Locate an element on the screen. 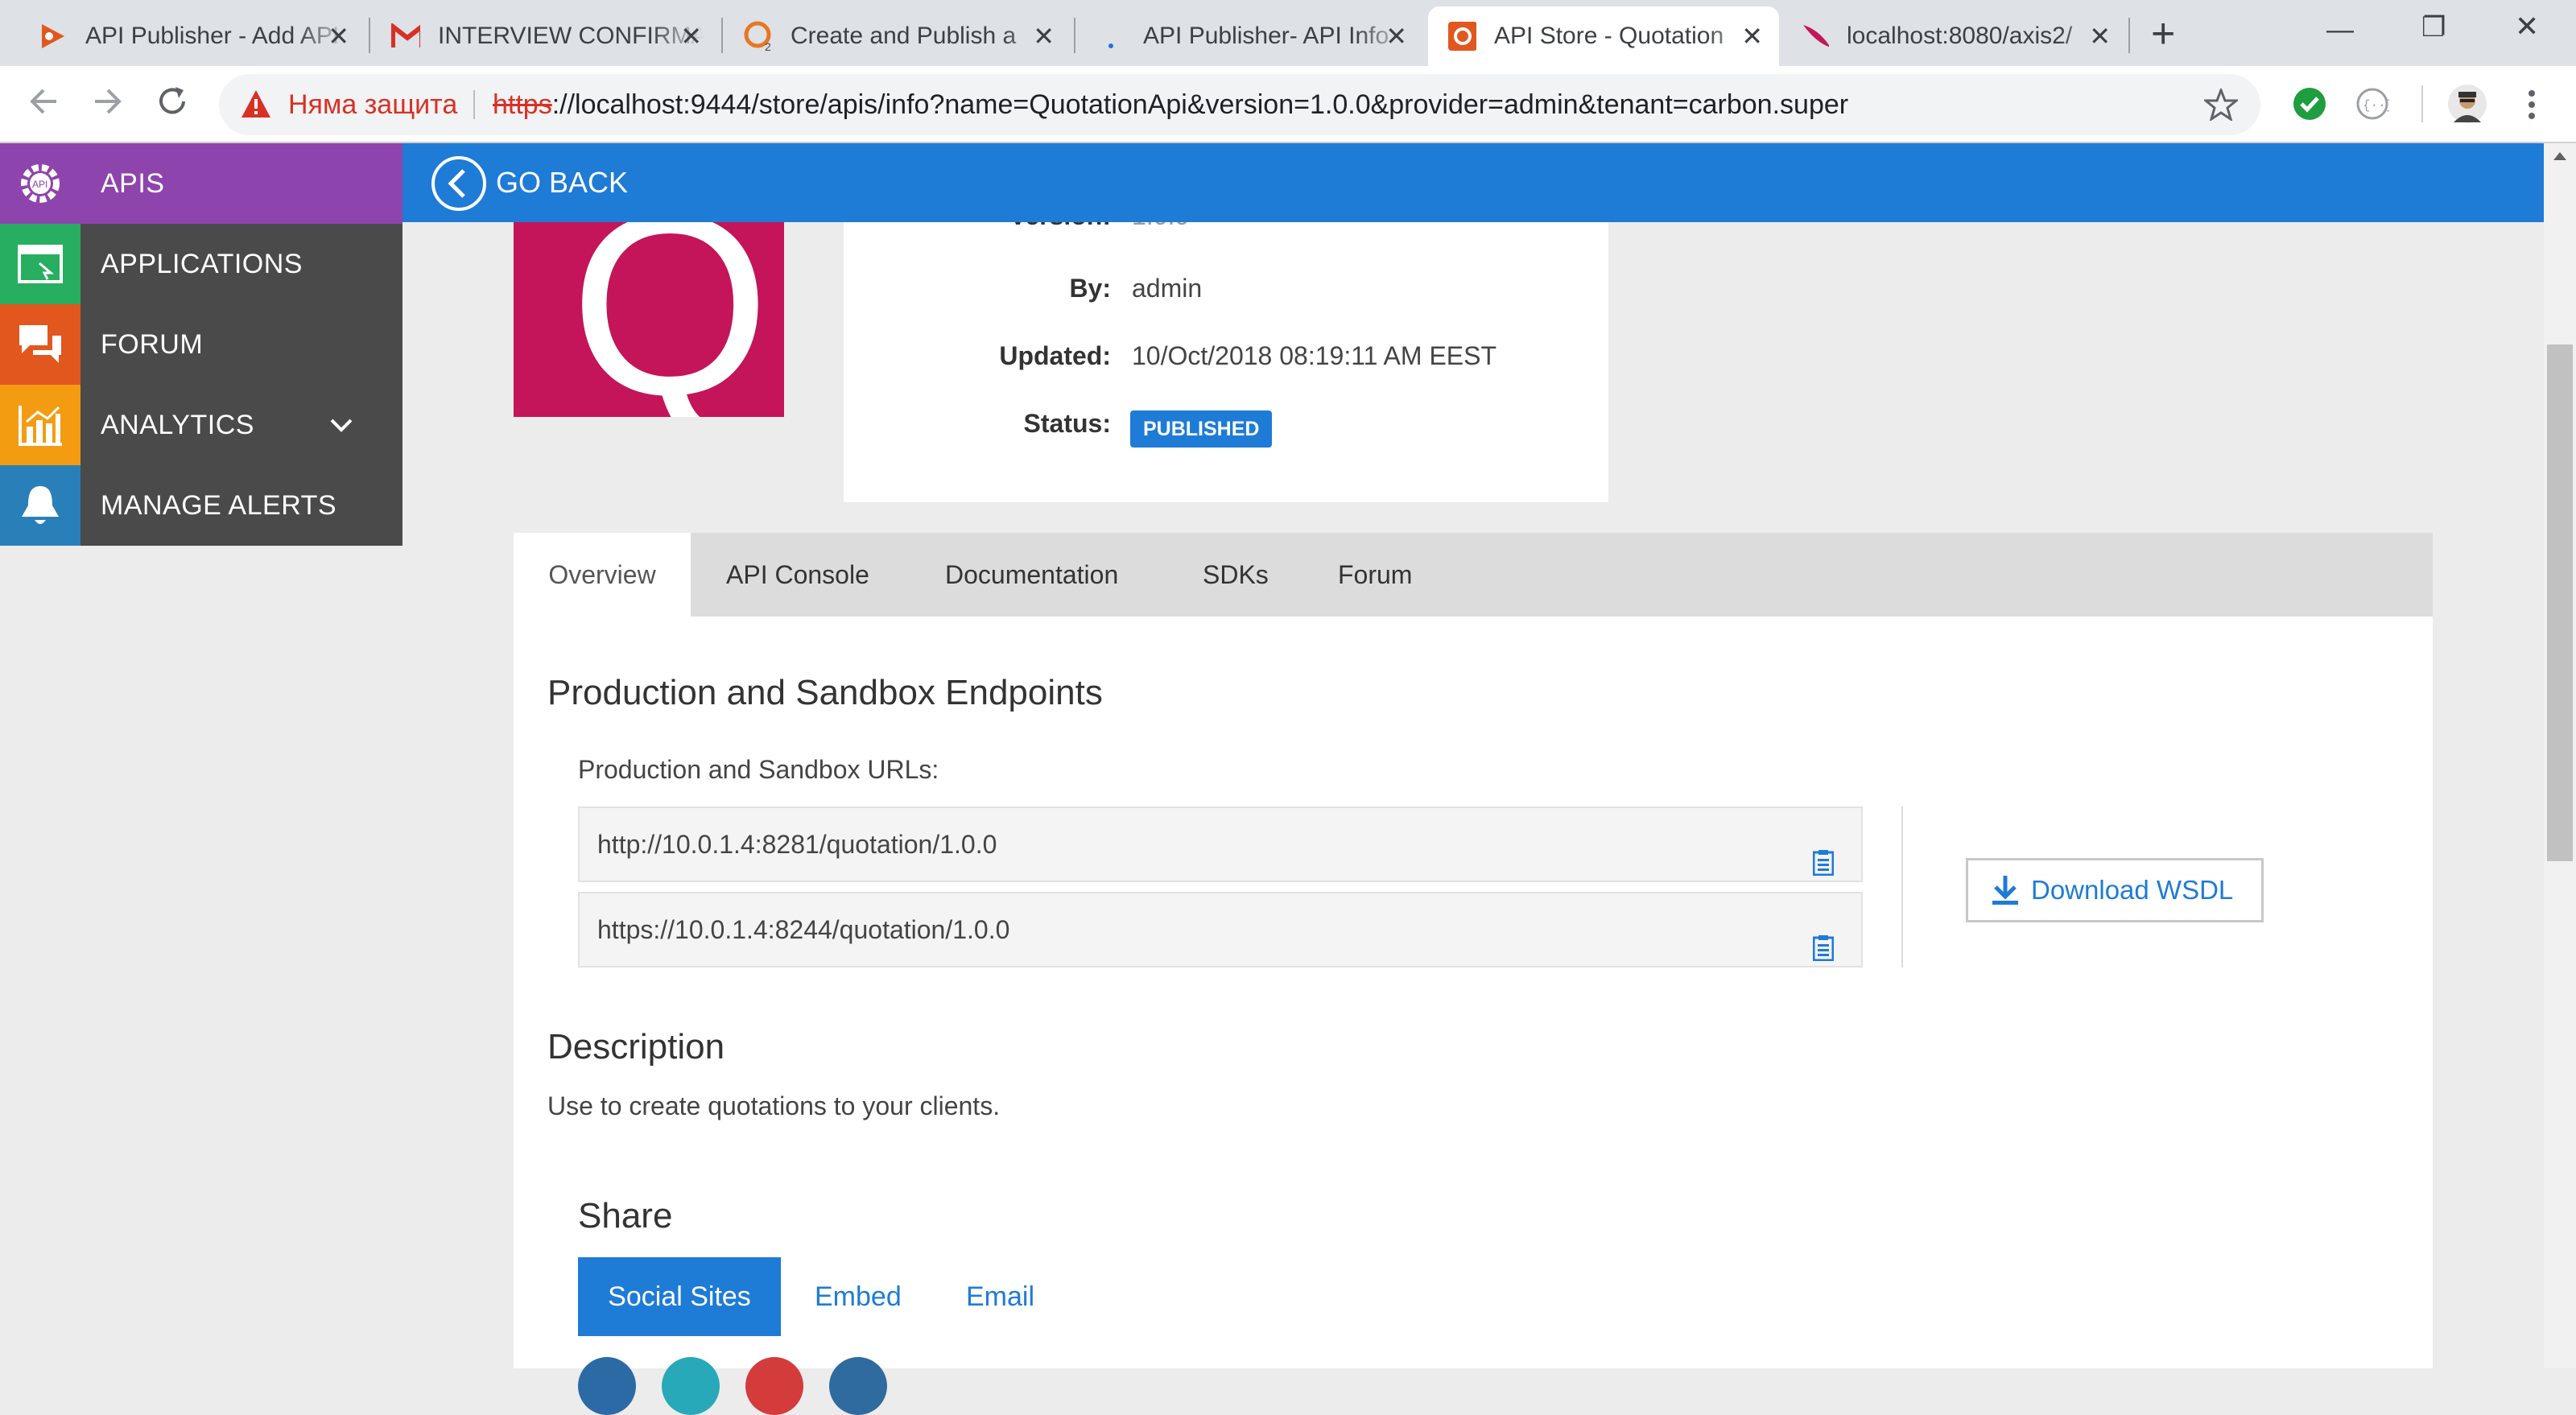 The image size is (2576, 1415). tab-title: localhost:8080/axis2/ is located at coordinates (1960, 36).